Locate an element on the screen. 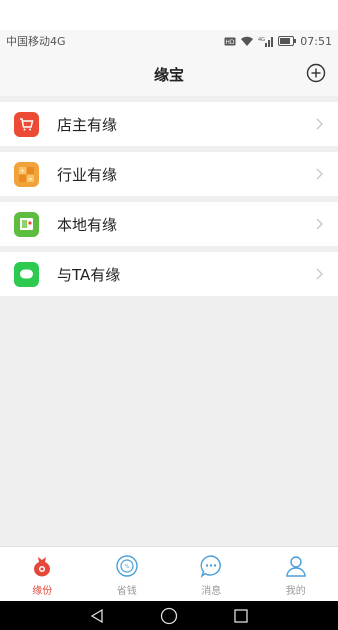  chat-bubble-icon is located at coordinates (26, 274).